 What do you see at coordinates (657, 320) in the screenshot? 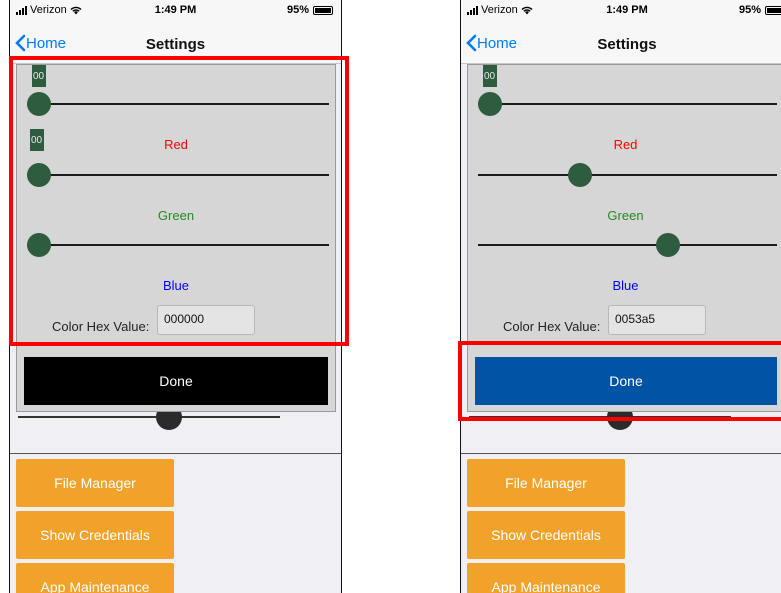
I see `hex-value-field: 0053a5` at bounding box center [657, 320].